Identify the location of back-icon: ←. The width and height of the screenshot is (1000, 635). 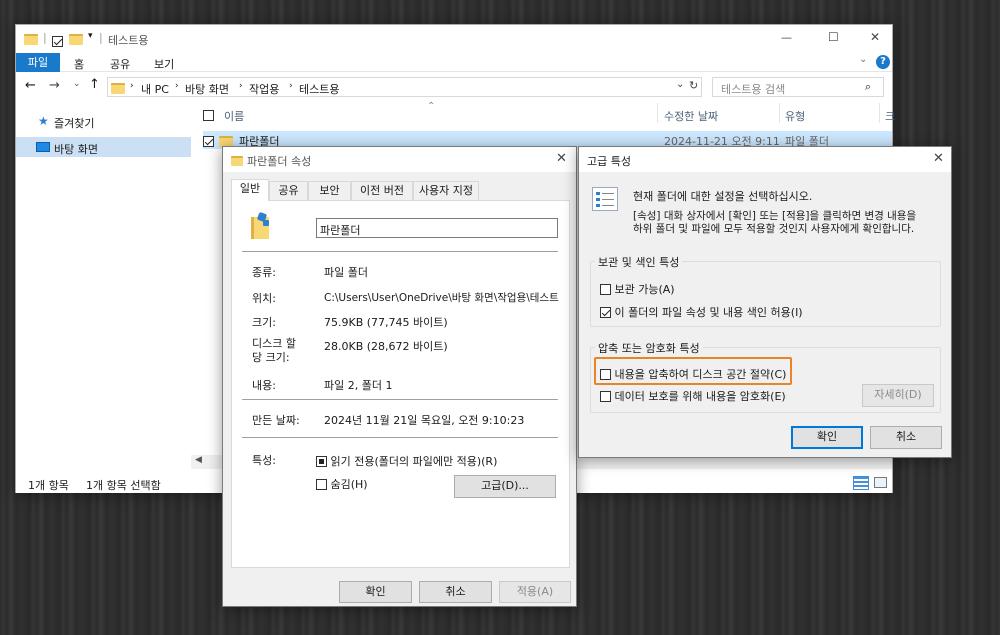
(30, 85).